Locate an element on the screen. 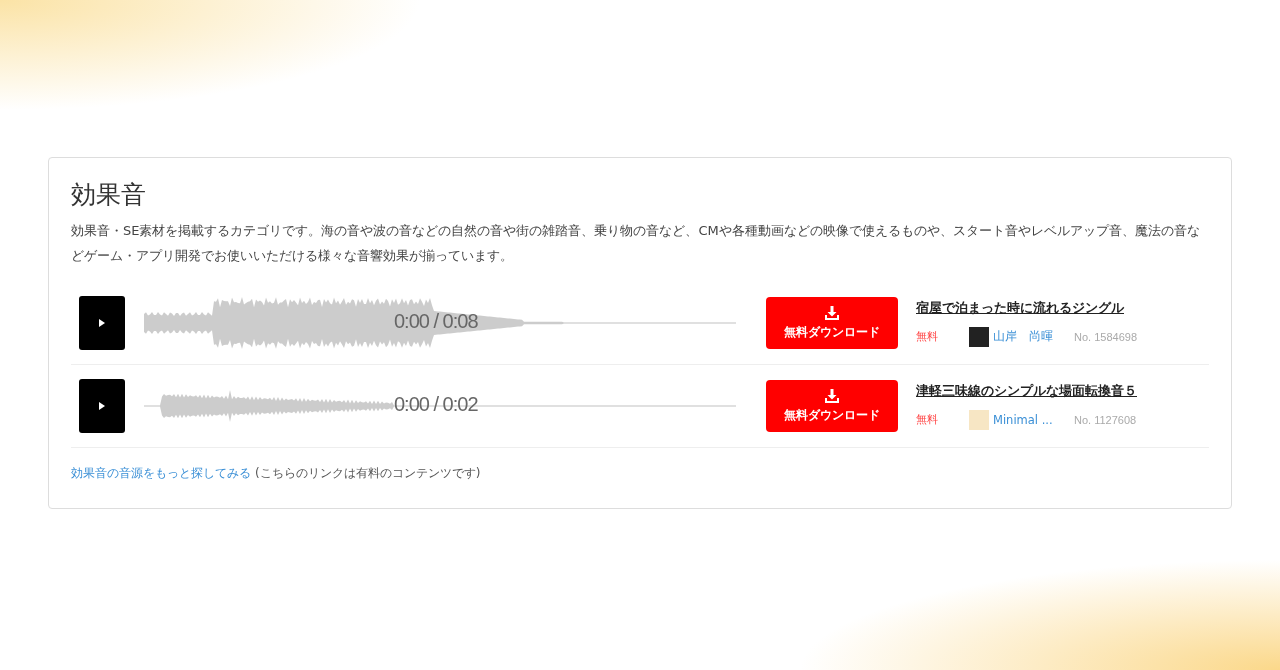 The width and height of the screenshot is (1280, 670). track-title-link: 宿屋で泊まった時に流れるジングル is located at coordinates (1026, 308).